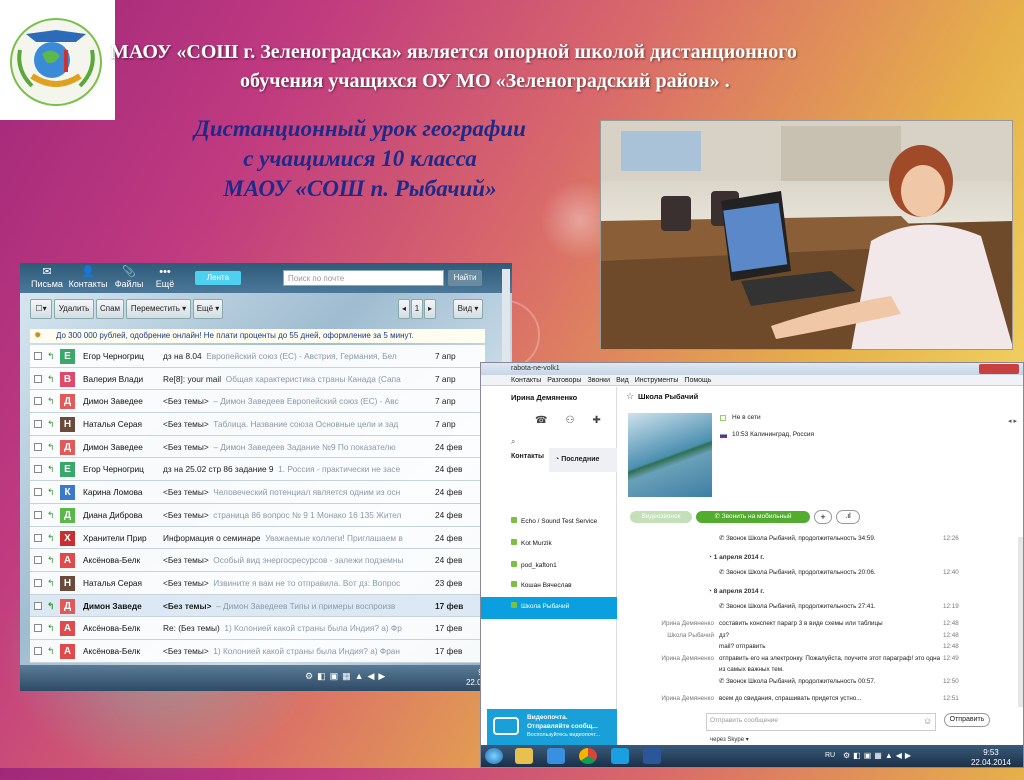 This screenshot has width=1024, height=780. I want to click on menu-item: Контакты, so click(526, 380).